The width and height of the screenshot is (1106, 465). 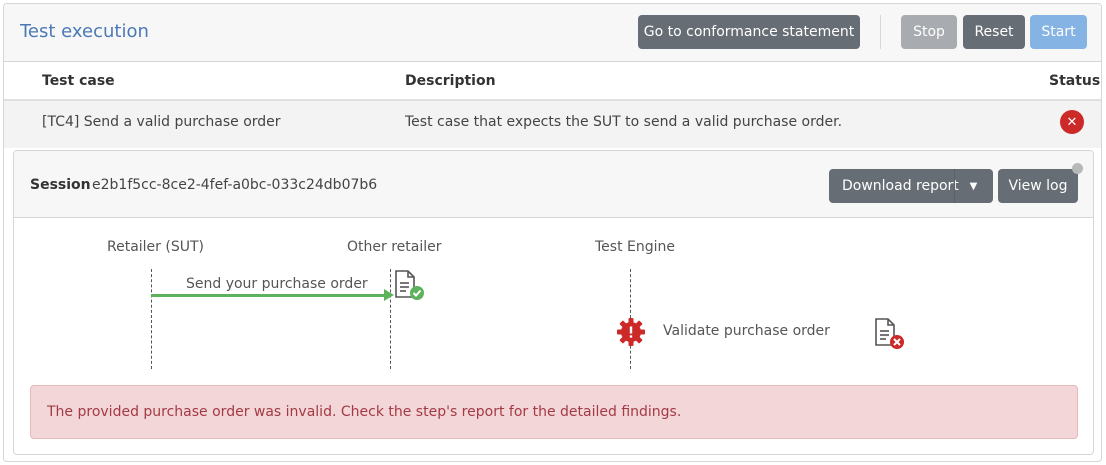 I want to click on column-header-test-case: Test case, so click(x=78, y=81).